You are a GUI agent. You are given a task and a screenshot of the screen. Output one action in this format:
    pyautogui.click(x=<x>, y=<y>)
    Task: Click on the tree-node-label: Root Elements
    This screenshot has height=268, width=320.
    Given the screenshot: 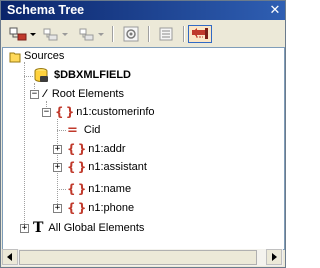 What is the action you would take?
    pyautogui.click(x=87, y=94)
    